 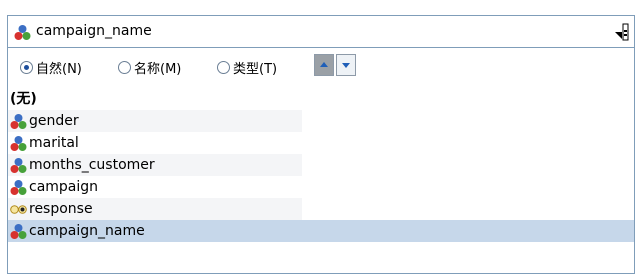 What do you see at coordinates (321, 231) in the screenshot?
I see `list-item-campaign-name: campaign_name` at bounding box center [321, 231].